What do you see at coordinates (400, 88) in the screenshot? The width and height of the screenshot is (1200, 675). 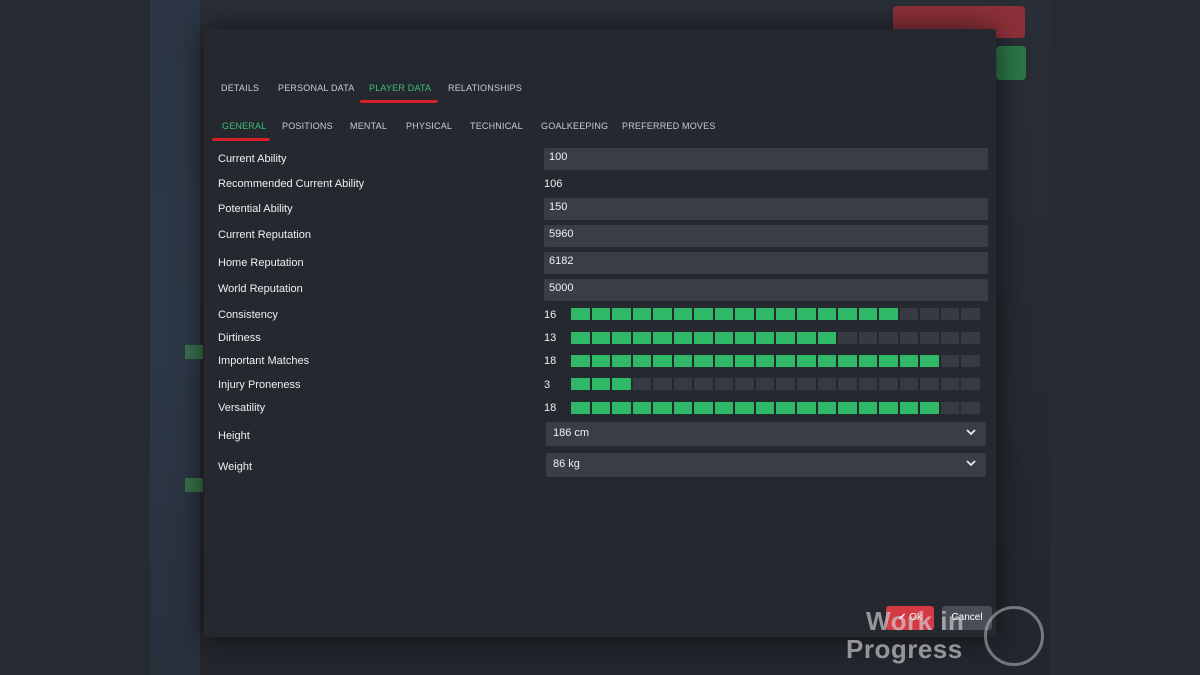 I see `tab-player-data: PLAYER DATA` at bounding box center [400, 88].